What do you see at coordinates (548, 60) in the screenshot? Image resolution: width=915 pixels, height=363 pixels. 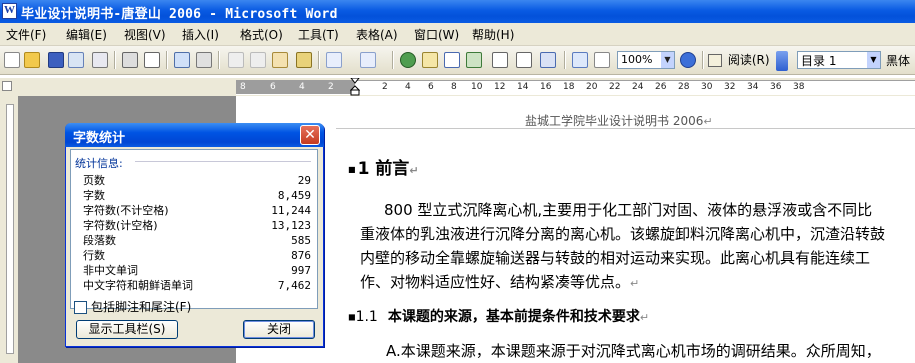 I see `document-map-icon` at bounding box center [548, 60].